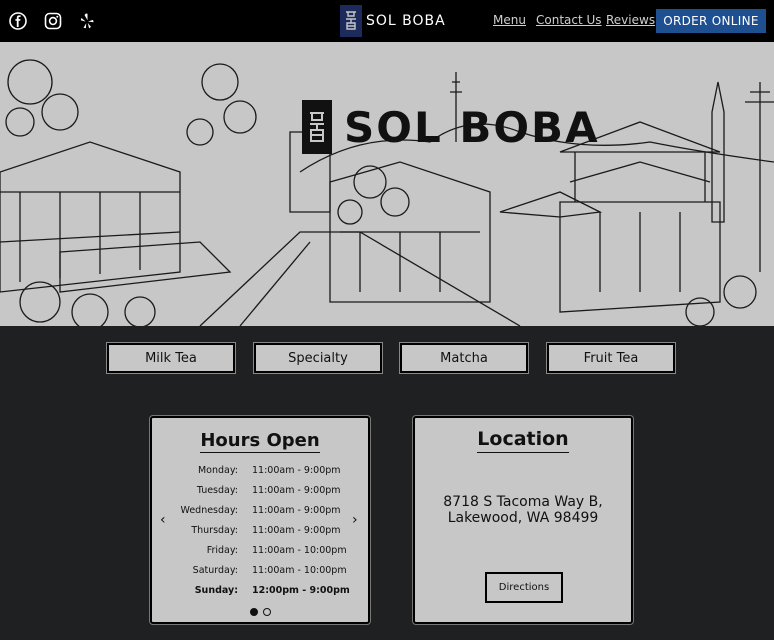 The width and height of the screenshot is (774, 640). I want to click on hours-title: Hours Open, so click(260, 441).